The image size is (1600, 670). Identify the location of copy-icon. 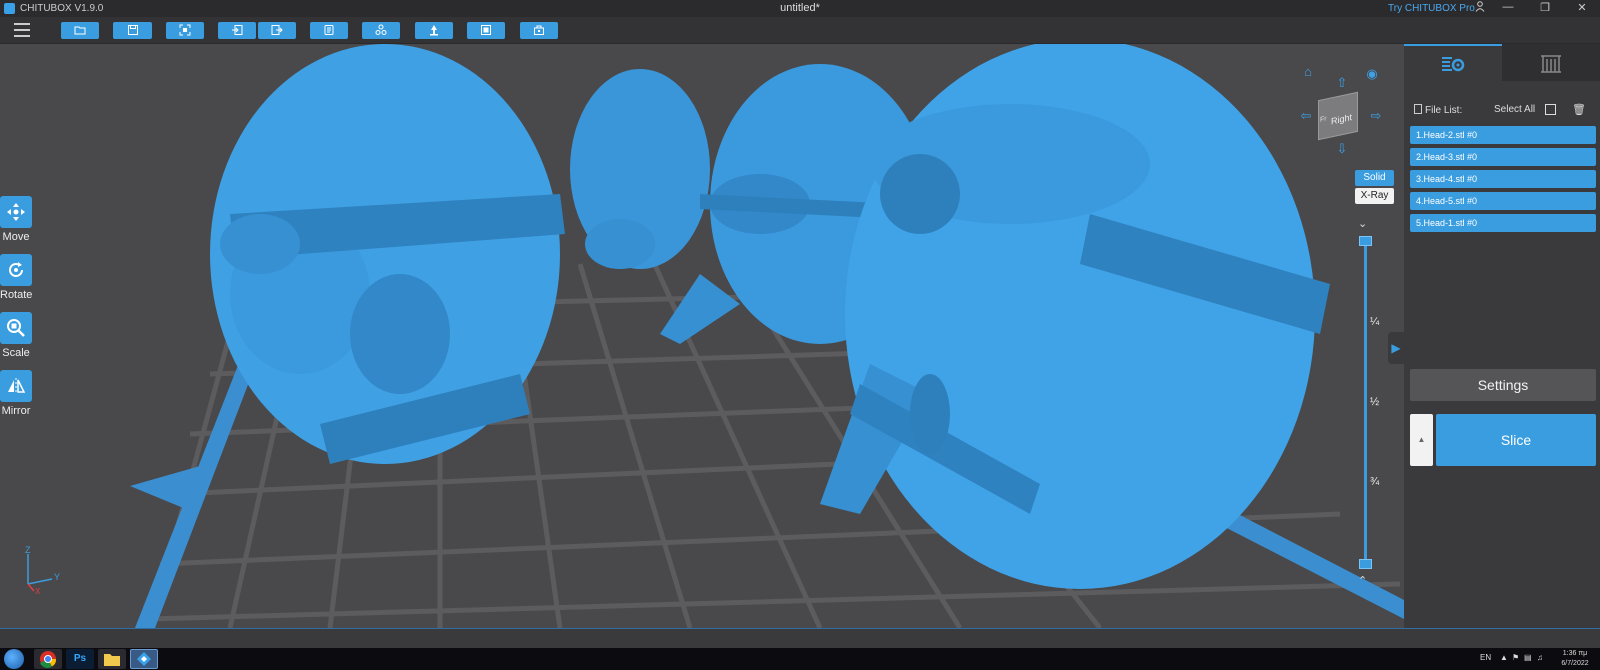
(329, 30).